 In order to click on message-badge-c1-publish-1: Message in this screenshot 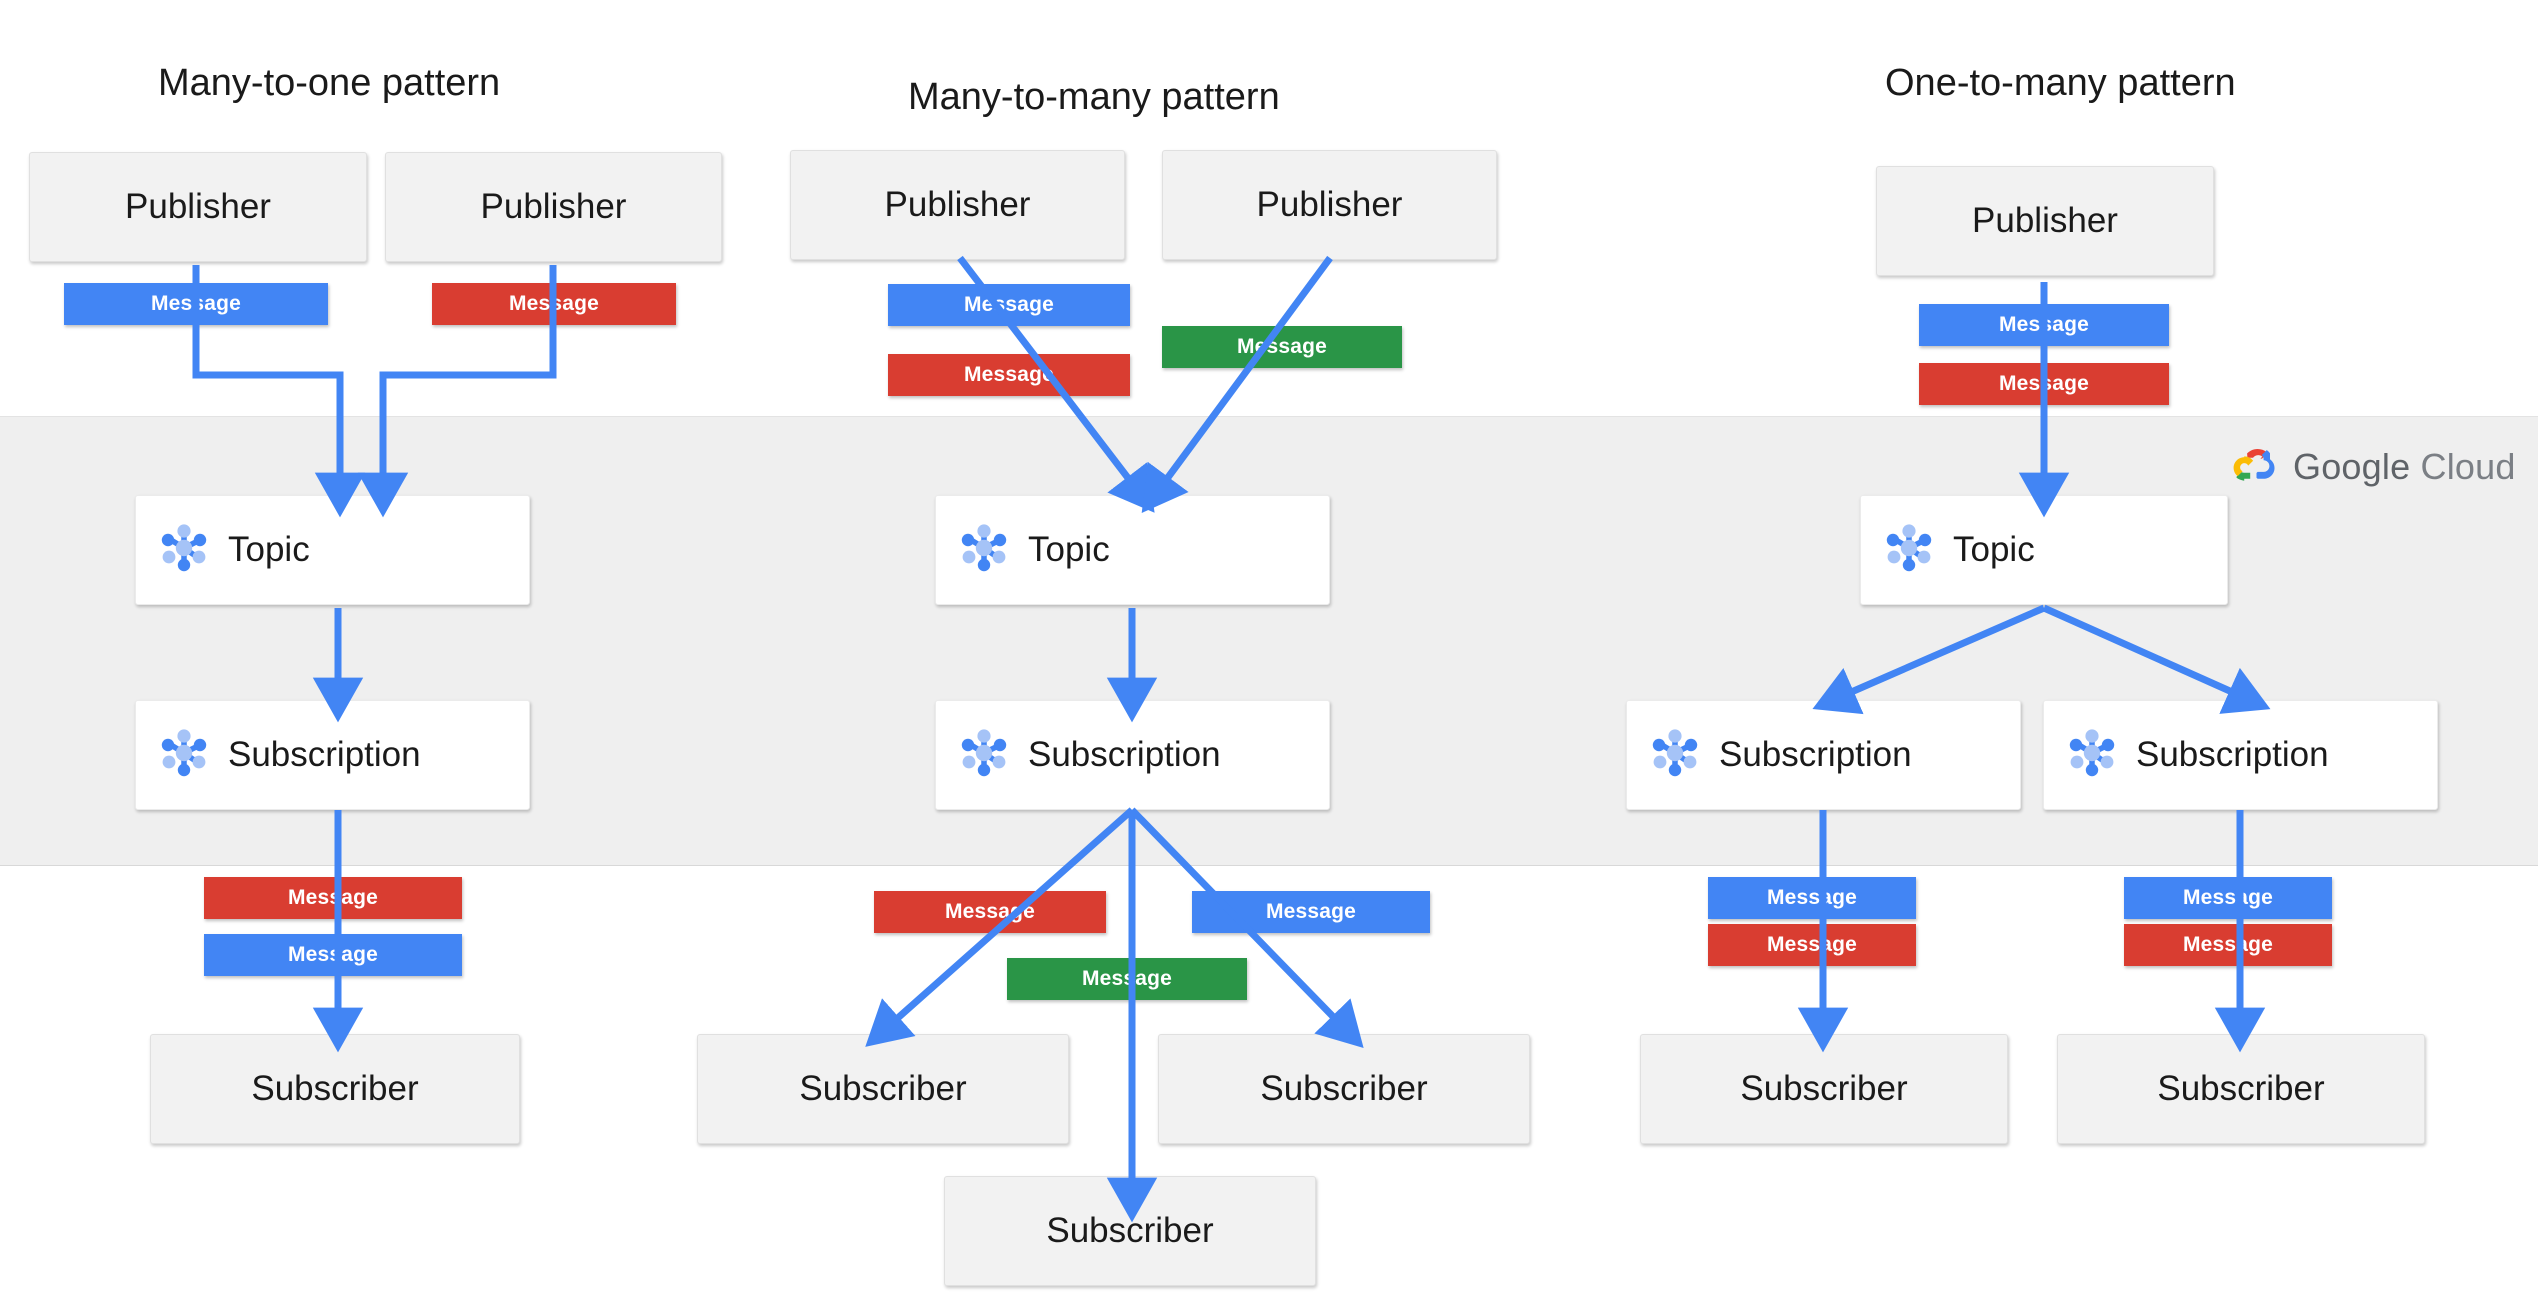, I will do `click(196, 304)`.